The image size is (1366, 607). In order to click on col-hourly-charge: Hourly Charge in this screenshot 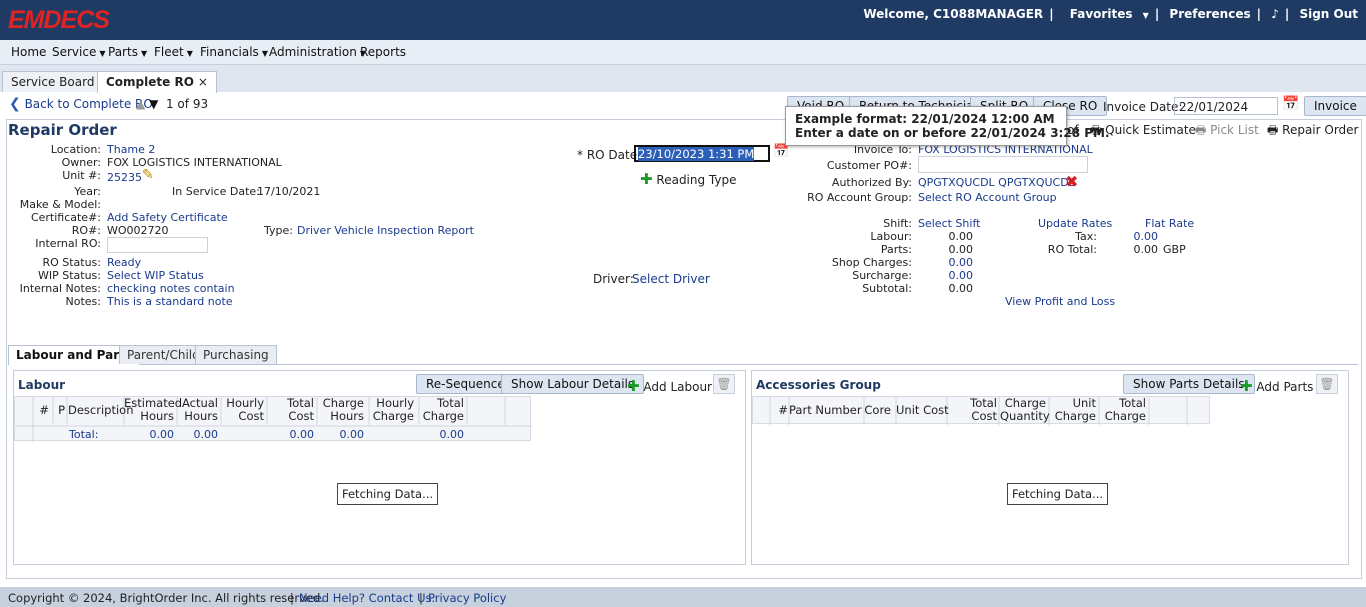, I will do `click(393, 409)`.